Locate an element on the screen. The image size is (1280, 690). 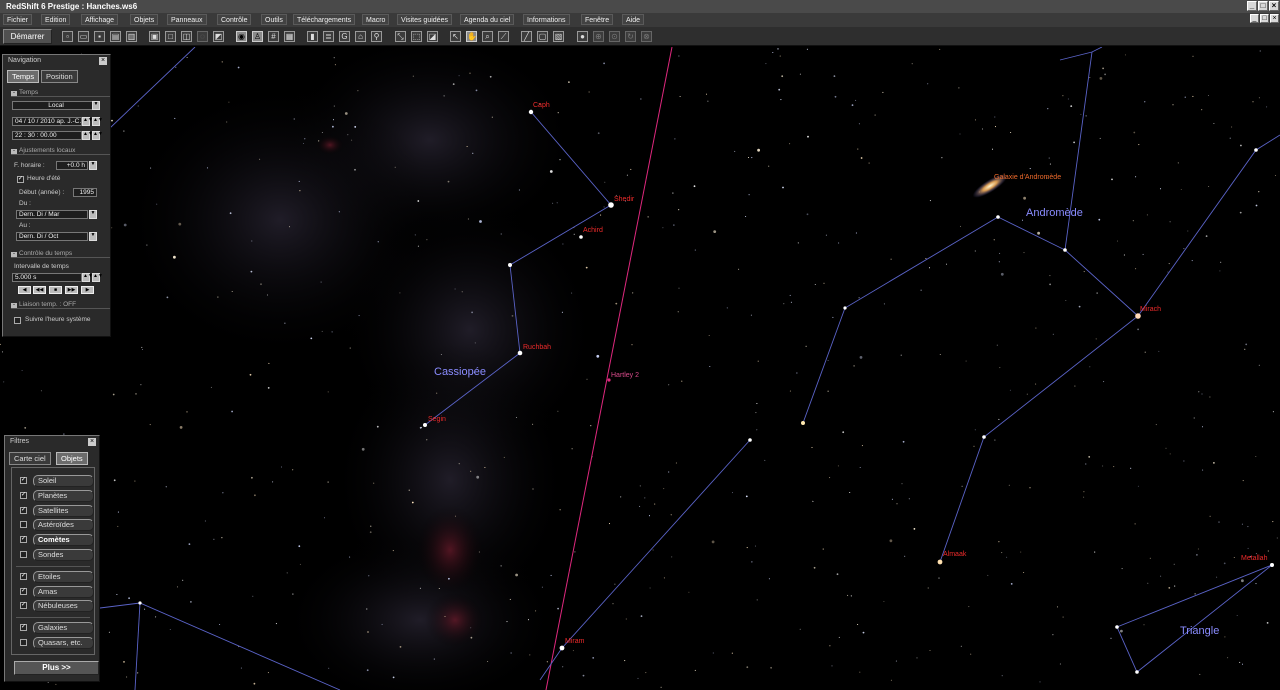
star-label-caph: Caph is located at coordinates (541, 105).